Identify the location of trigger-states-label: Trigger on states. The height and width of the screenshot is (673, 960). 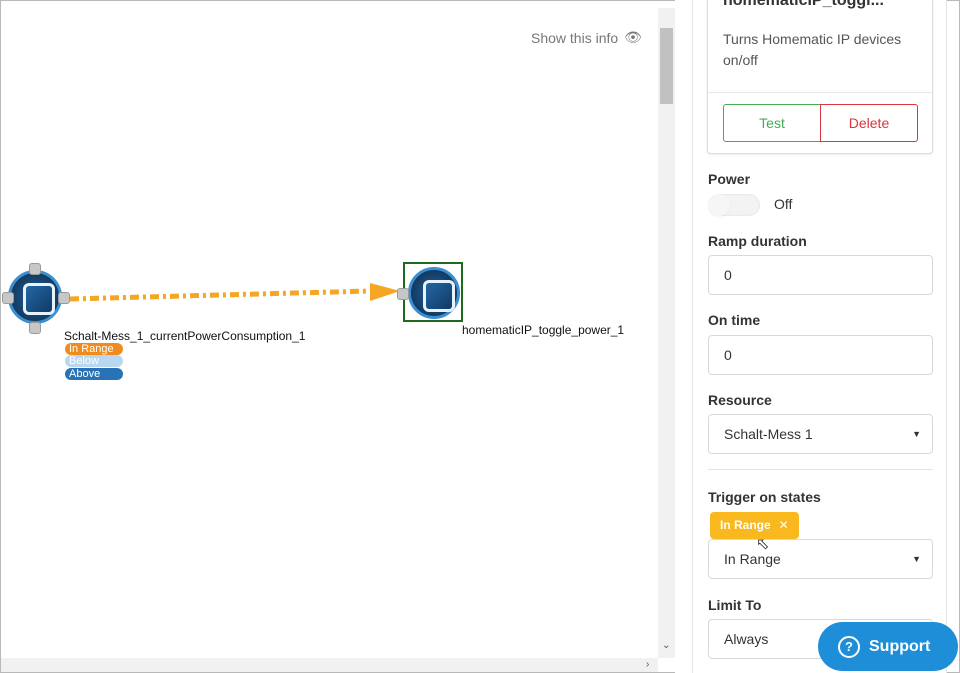
(764, 497).